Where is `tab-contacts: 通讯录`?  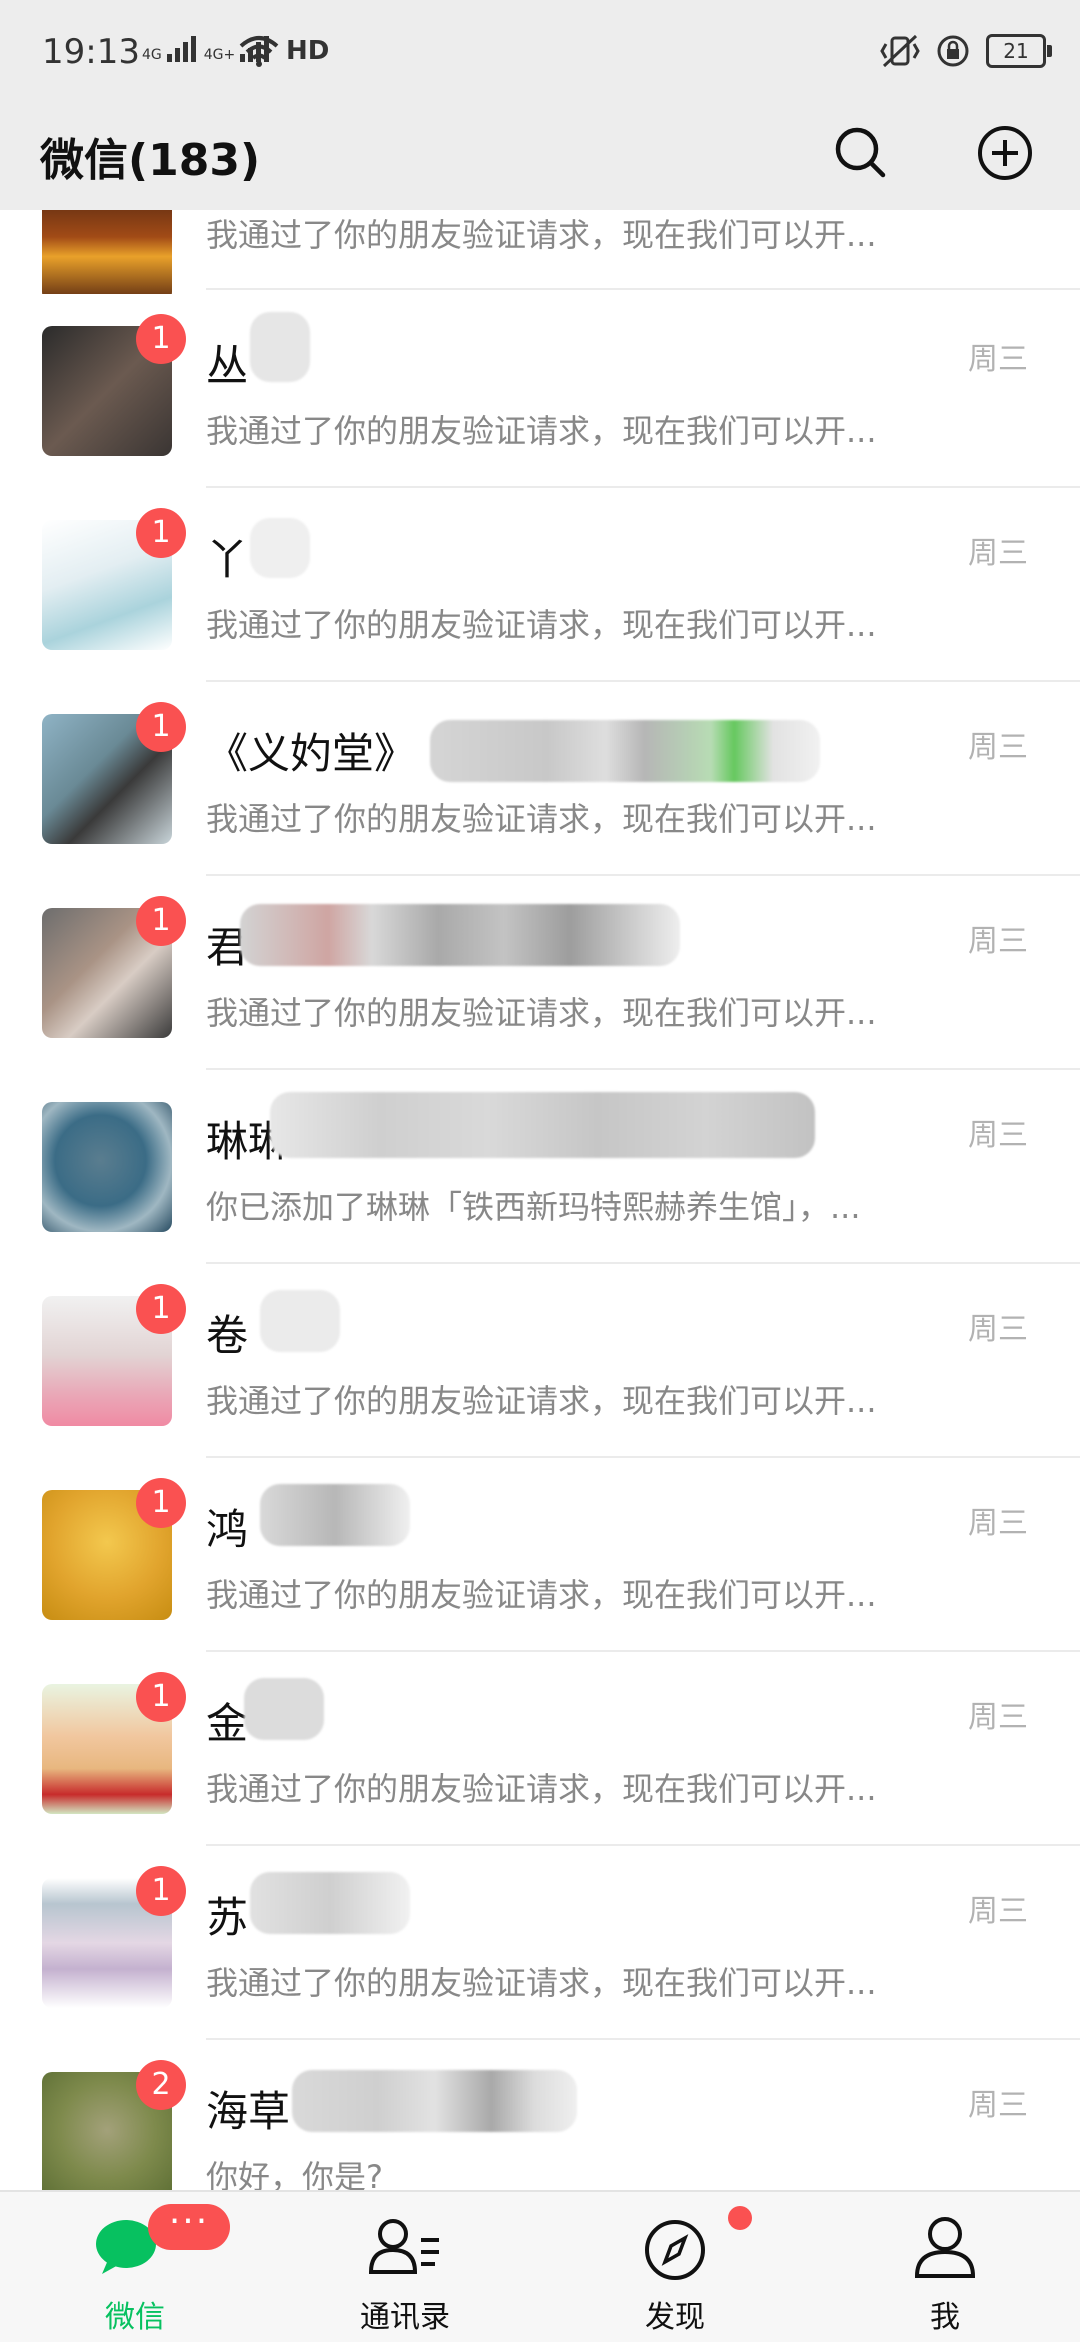
tab-contacts: 通讯录 is located at coordinates (405, 2267).